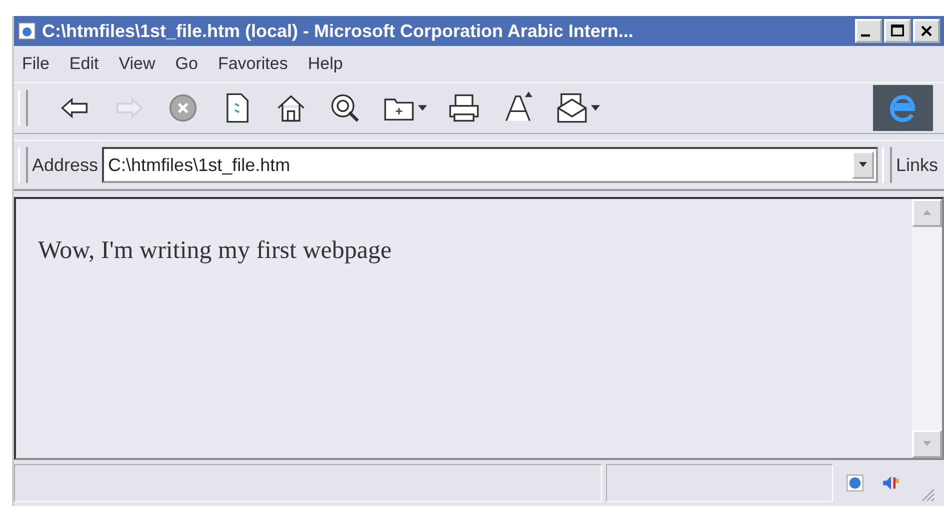 The image size is (944, 510). Describe the element at coordinates (927, 444) in the screenshot. I see `down-arrow-icon` at that location.